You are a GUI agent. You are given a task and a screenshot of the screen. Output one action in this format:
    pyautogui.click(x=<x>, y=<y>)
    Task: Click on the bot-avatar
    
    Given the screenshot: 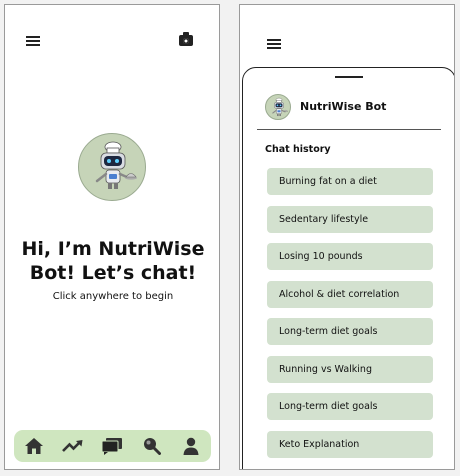 What is the action you would take?
    pyautogui.click(x=112, y=167)
    